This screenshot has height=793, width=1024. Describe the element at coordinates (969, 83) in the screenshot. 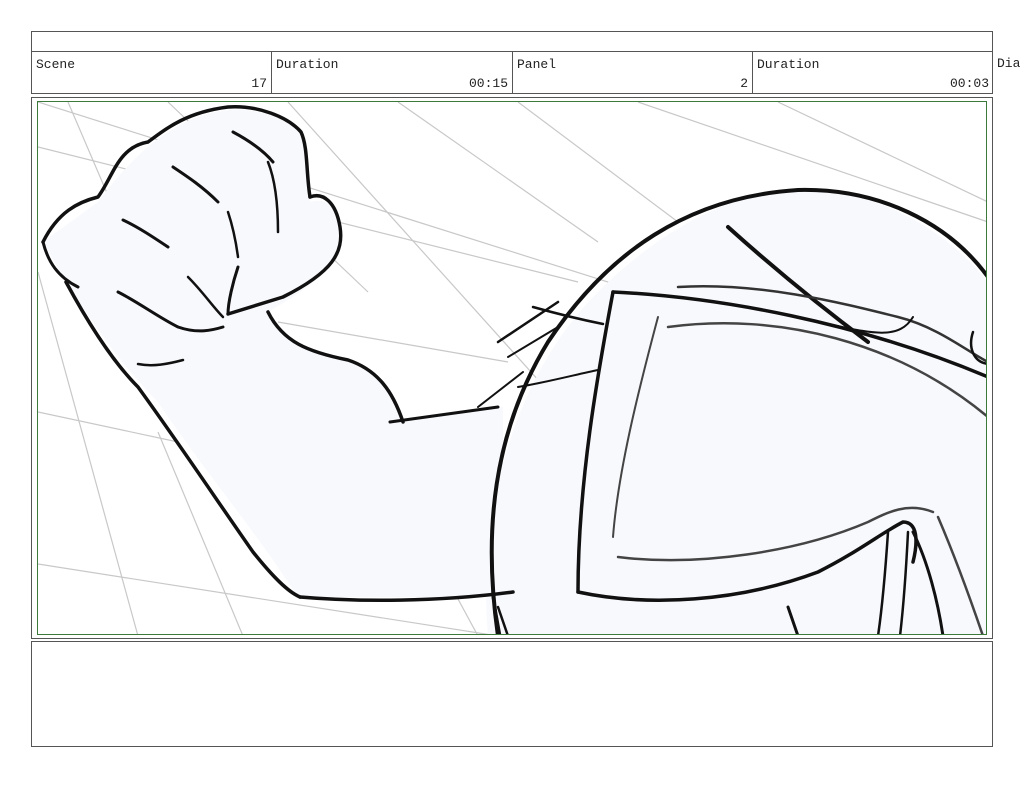

I see `panel-duration-value: 00:03` at that location.